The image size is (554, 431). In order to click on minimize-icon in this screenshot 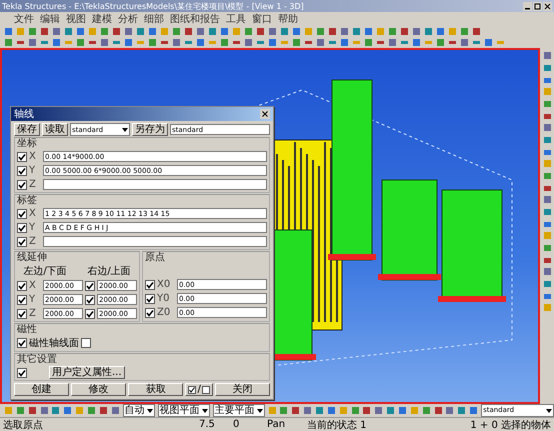, I will do `click(527, 6)`.